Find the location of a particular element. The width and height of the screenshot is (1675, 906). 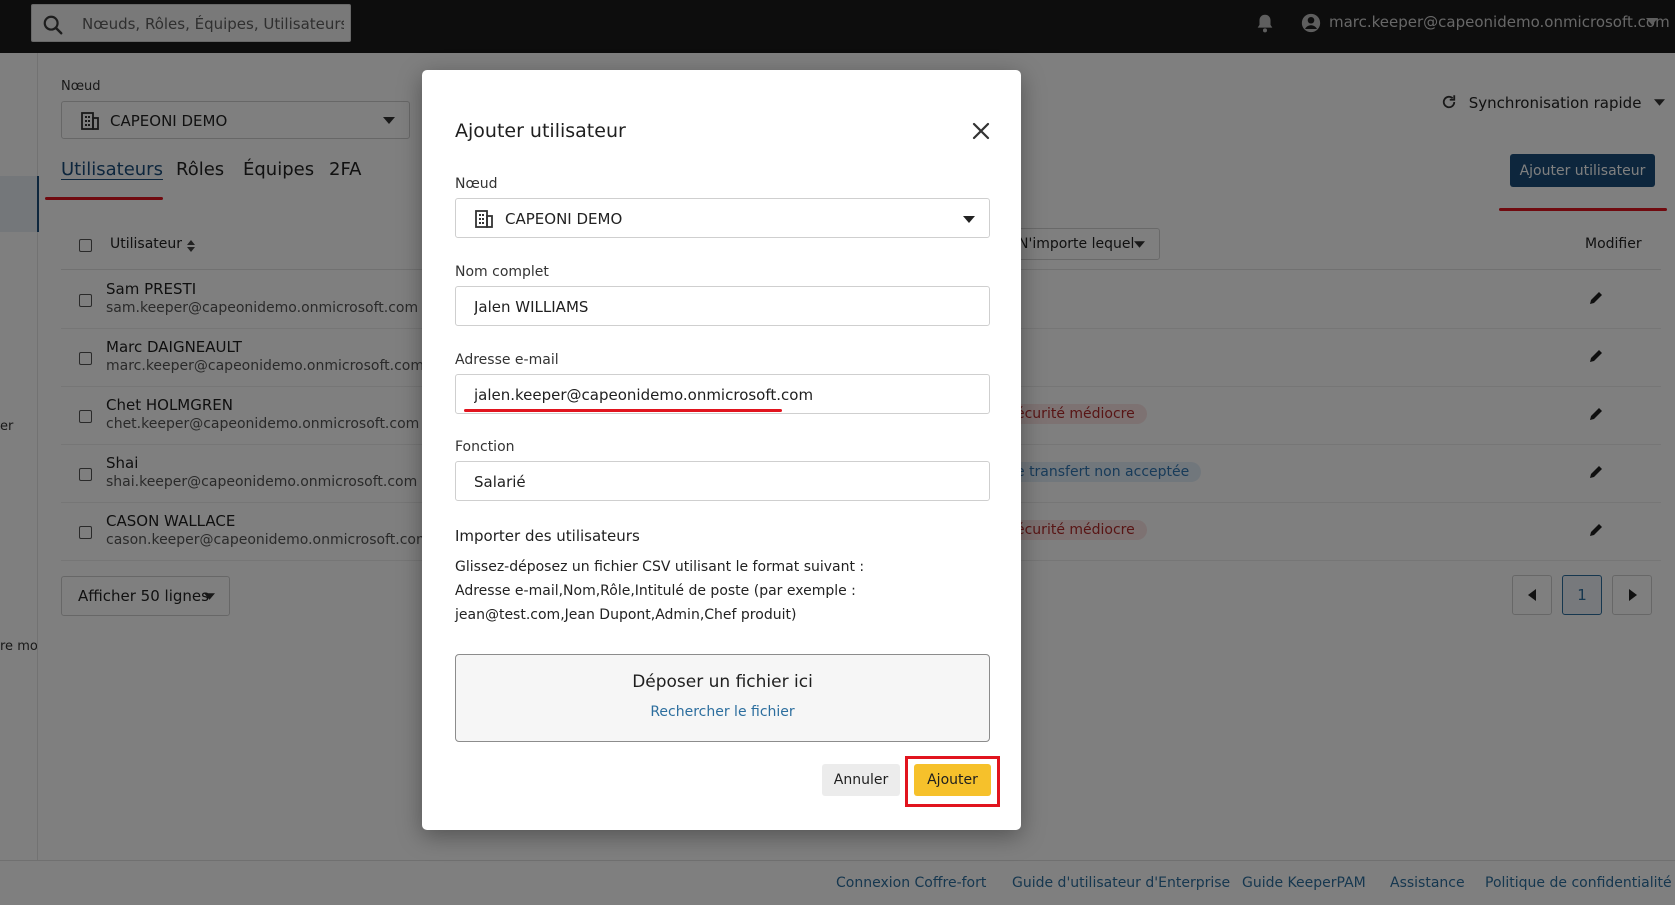

import-title: Importer des utilisateurs is located at coordinates (547, 536).